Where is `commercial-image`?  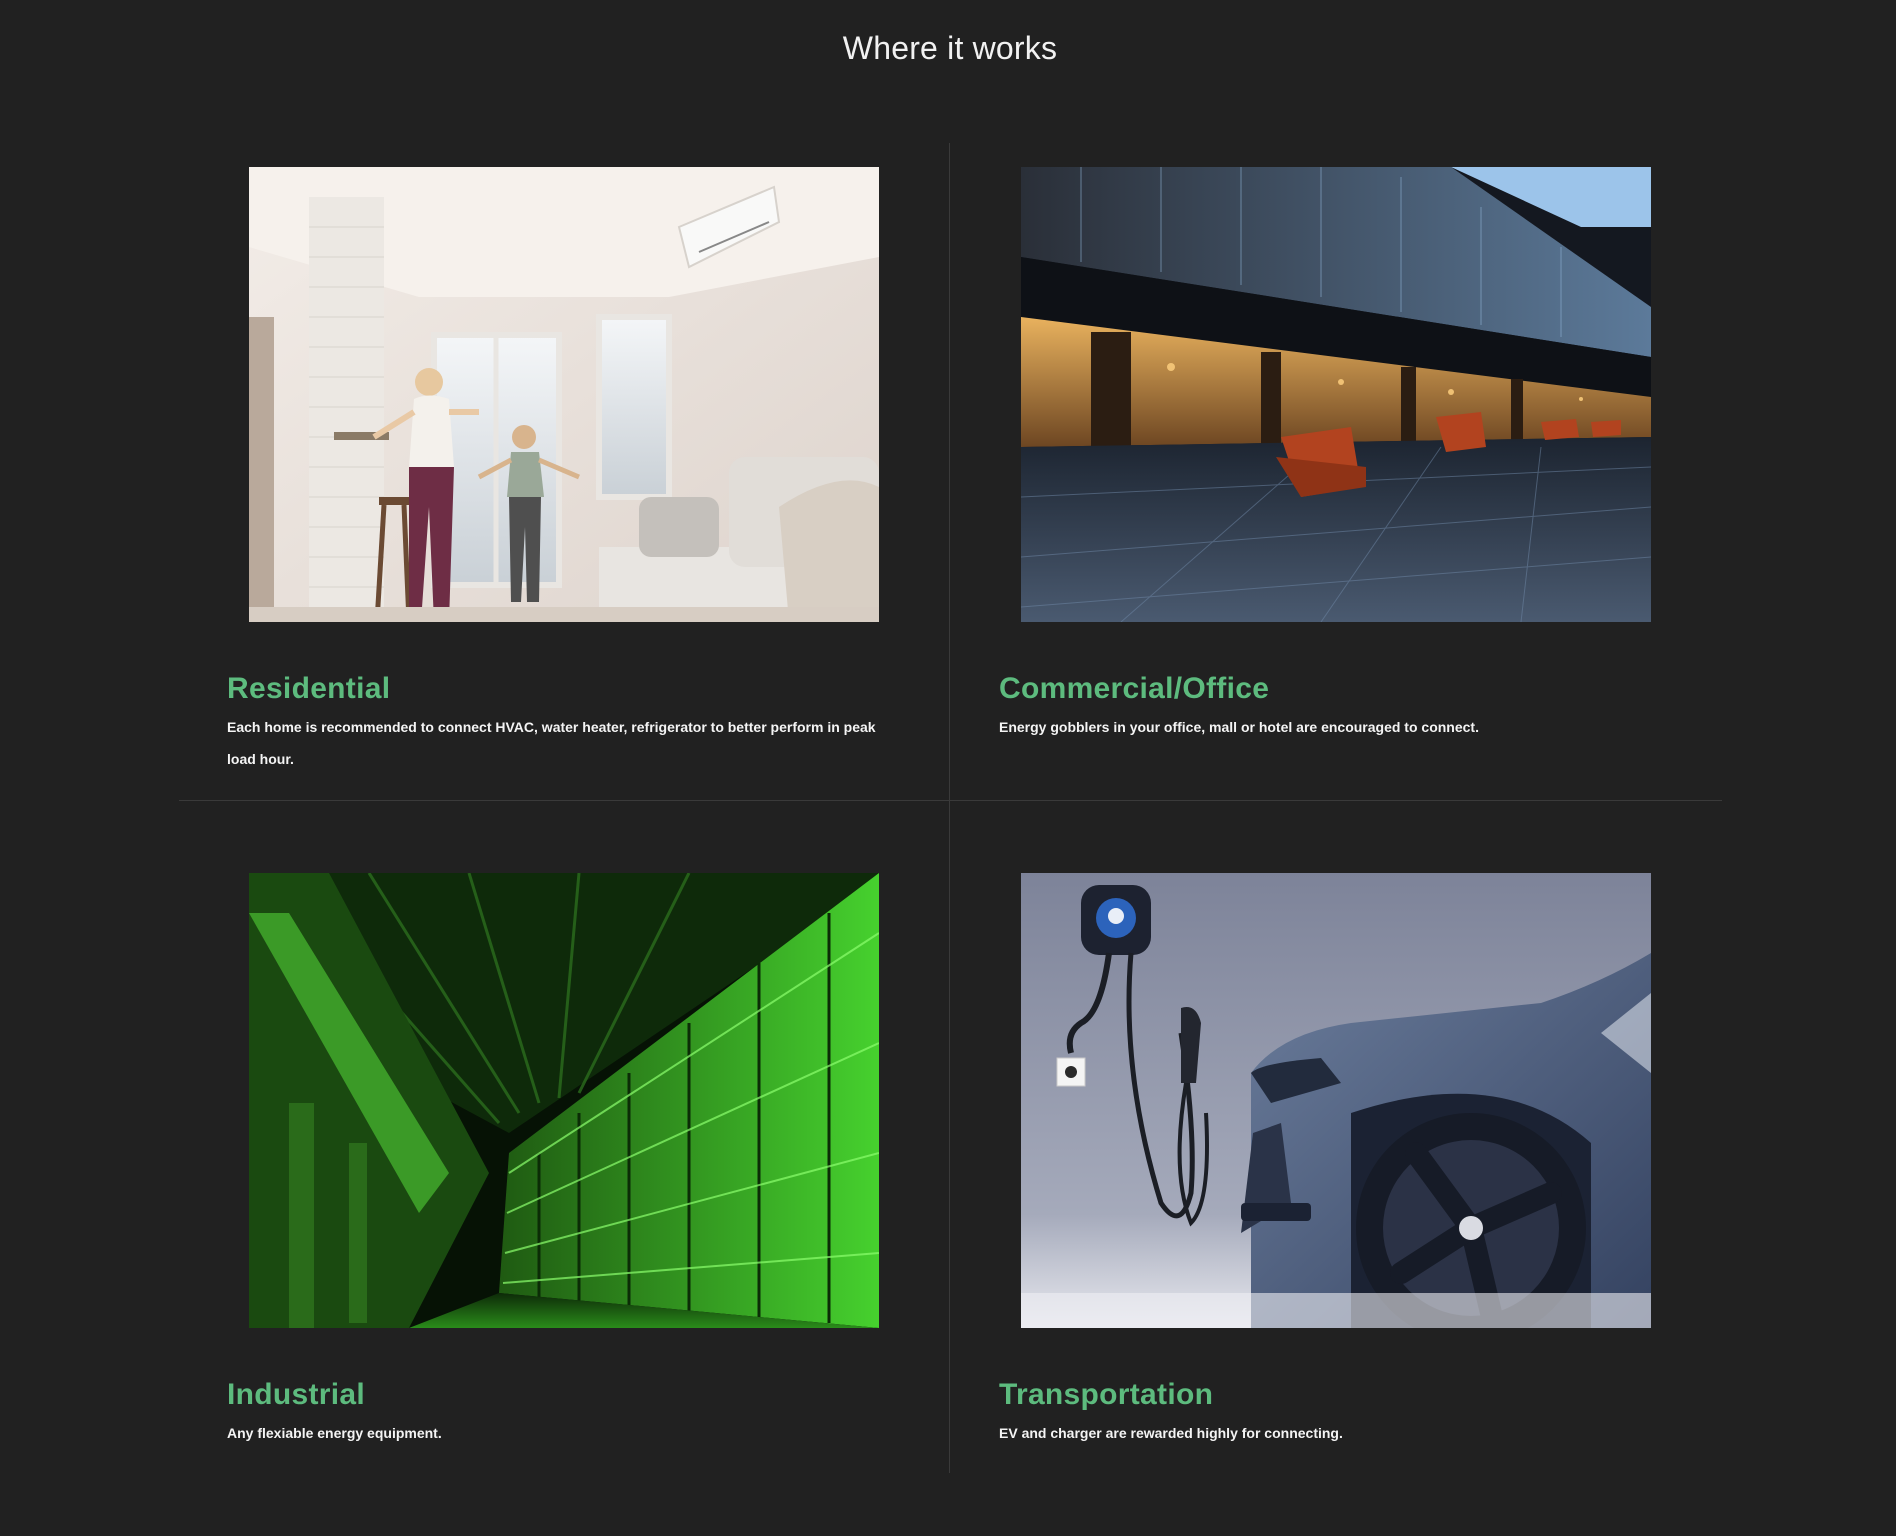 commercial-image is located at coordinates (1336, 394).